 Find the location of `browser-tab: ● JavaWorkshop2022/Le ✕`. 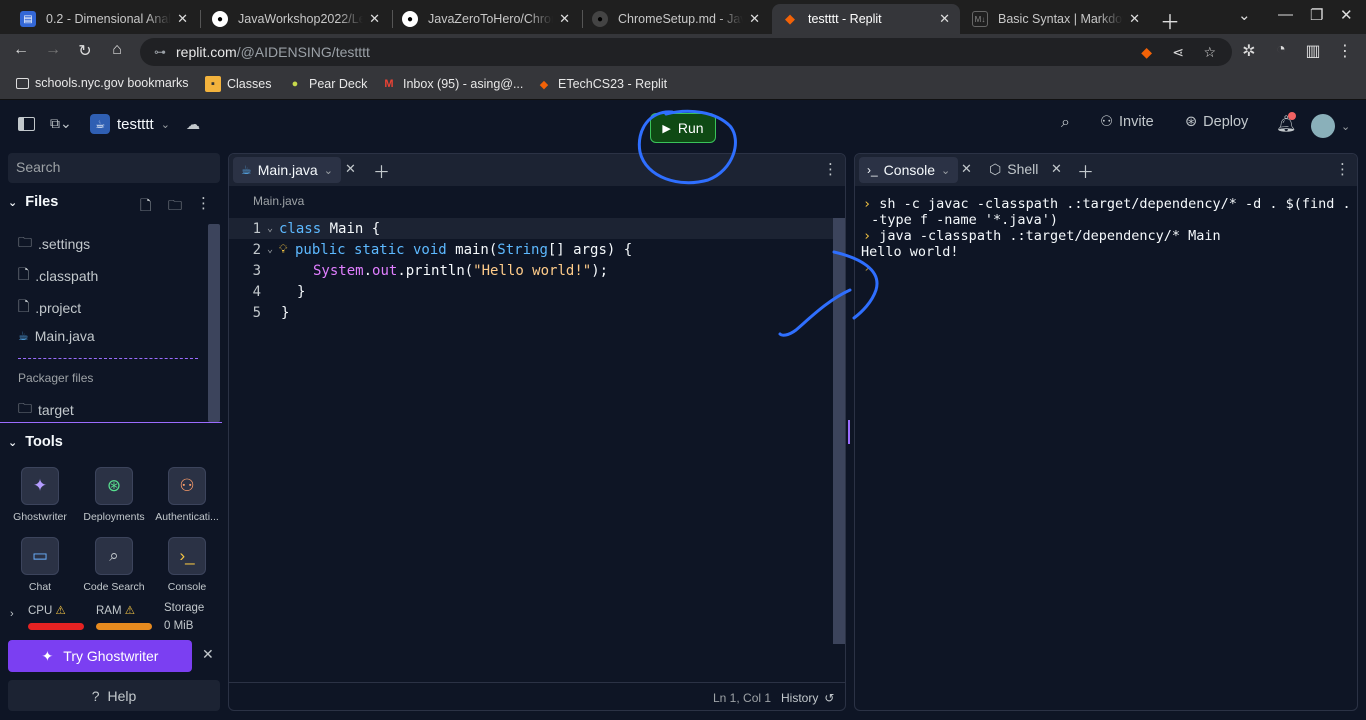

browser-tab: ● JavaWorkshop2022/Le ✕ is located at coordinates (296, 19).